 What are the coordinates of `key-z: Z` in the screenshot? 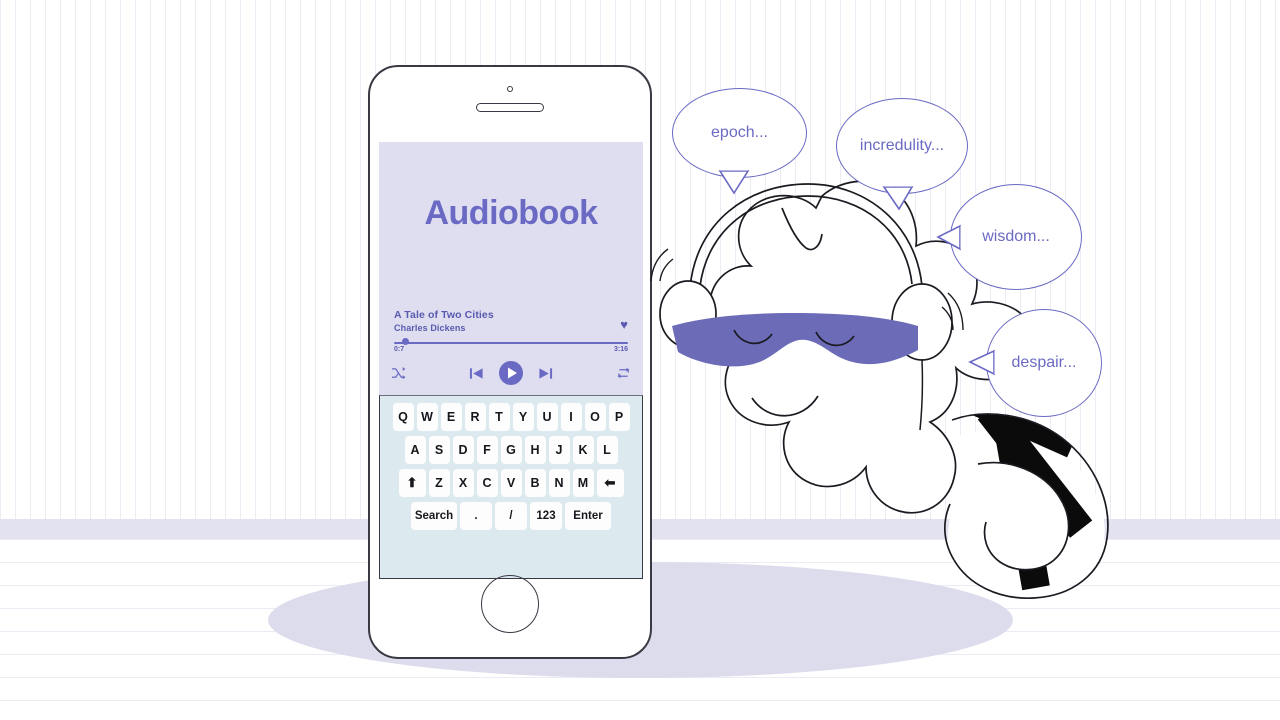 It's located at (439, 483).